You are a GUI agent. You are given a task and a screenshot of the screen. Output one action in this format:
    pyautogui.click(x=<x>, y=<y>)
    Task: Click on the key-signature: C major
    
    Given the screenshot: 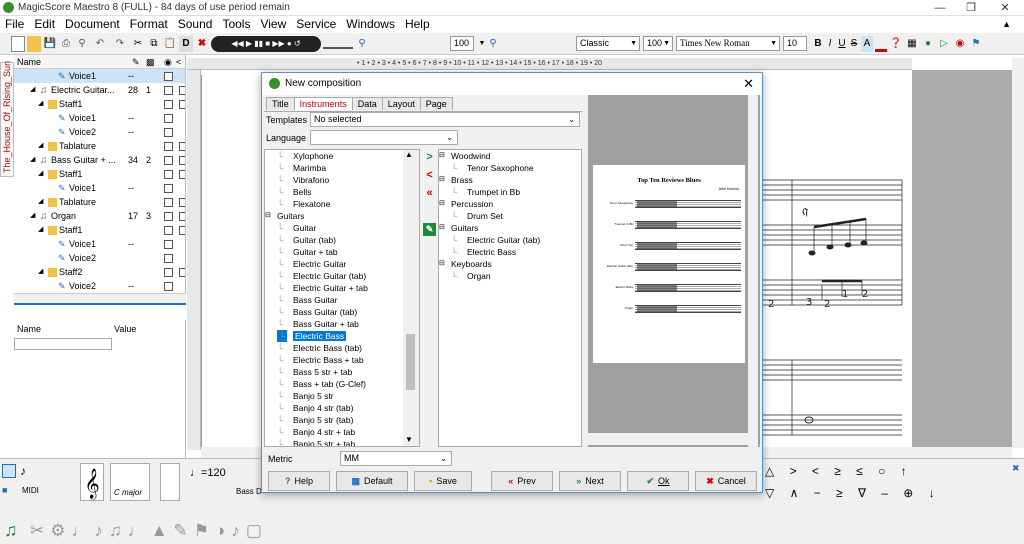 What is the action you would take?
    pyautogui.click(x=130, y=482)
    